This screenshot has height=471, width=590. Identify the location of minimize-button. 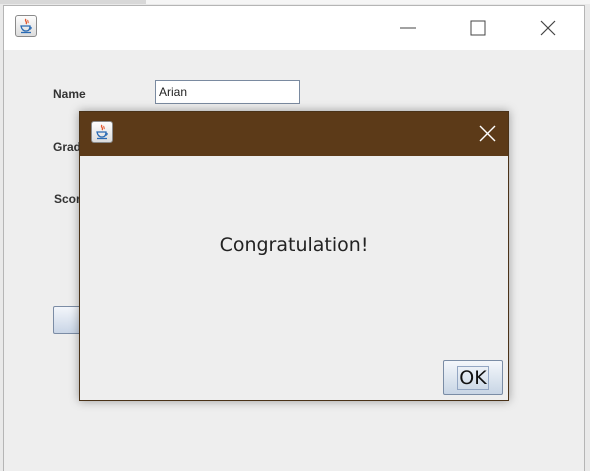
(408, 28).